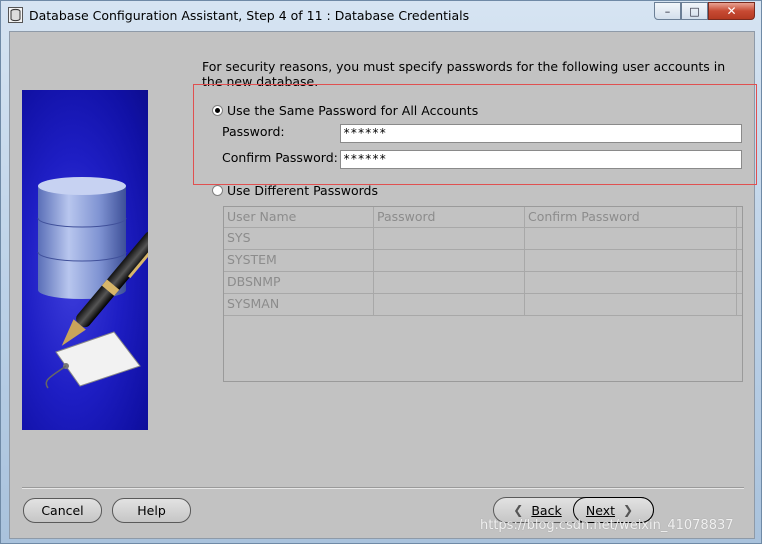  Describe the element at coordinates (546, 510) in the screenshot. I see `back-label: Back` at that location.